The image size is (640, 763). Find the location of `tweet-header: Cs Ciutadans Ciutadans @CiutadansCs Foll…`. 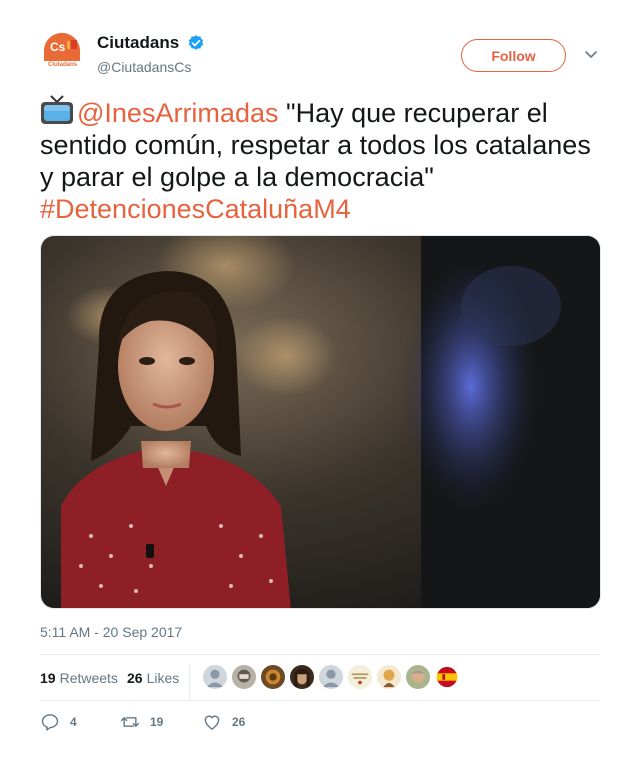

tweet-header: Cs Ciutadans Ciutadans @CiutadansCs Foll… is located at coordinates (320, 55).